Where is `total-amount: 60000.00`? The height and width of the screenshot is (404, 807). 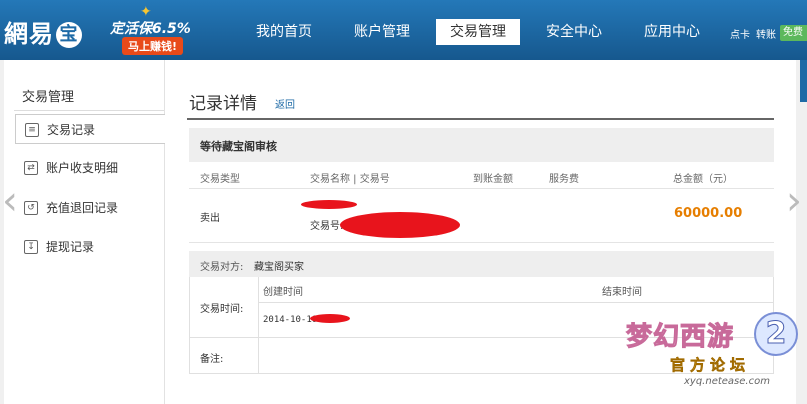
total-amount: 60000.00 is located at coordinates (708, 213).